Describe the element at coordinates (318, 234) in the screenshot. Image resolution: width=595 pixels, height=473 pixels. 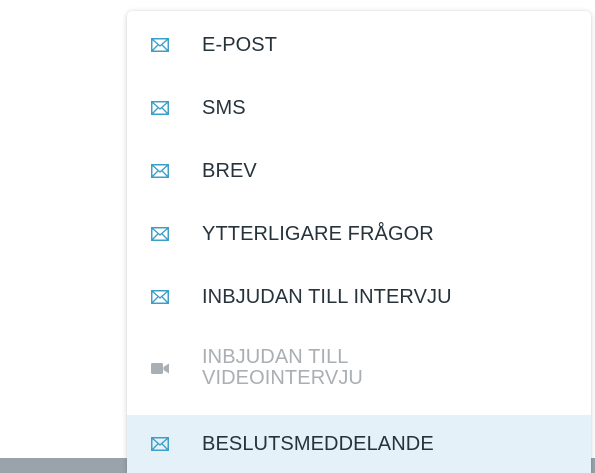
I see `menu-item-label: YTTERLIGARE FRÅGOR` at that location.